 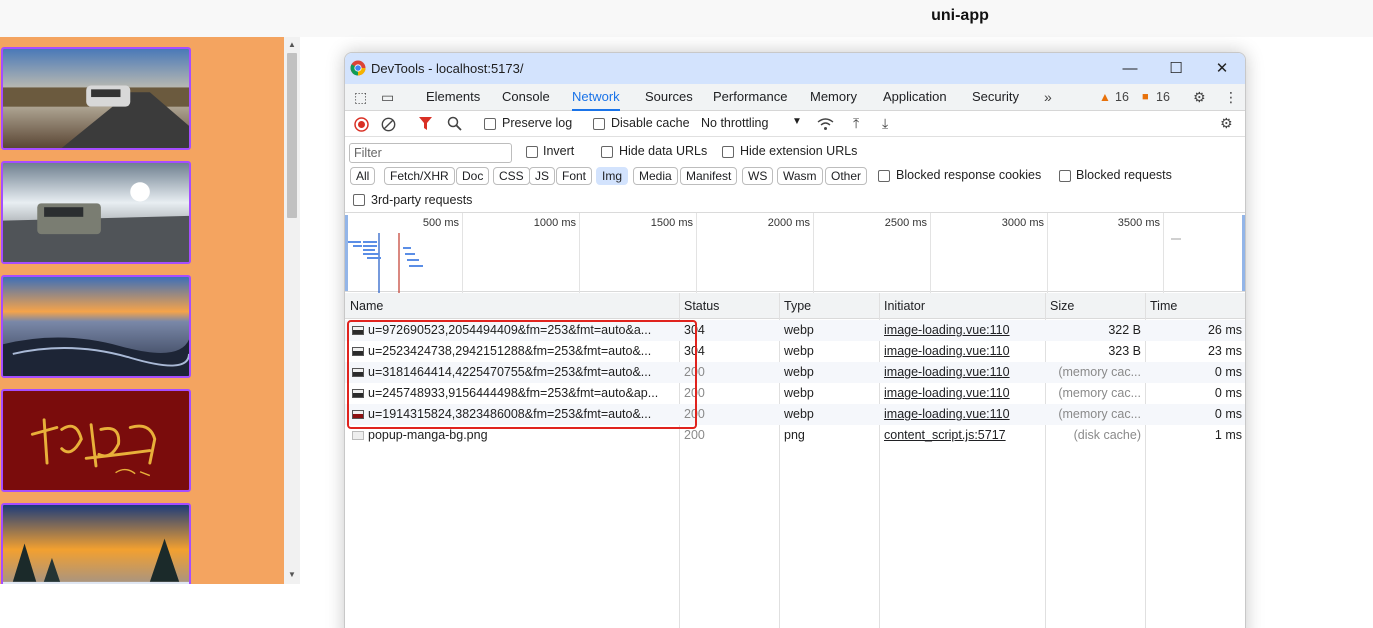 I want to click on blocked-requests-checkbox, so click(x=1065, y=176).